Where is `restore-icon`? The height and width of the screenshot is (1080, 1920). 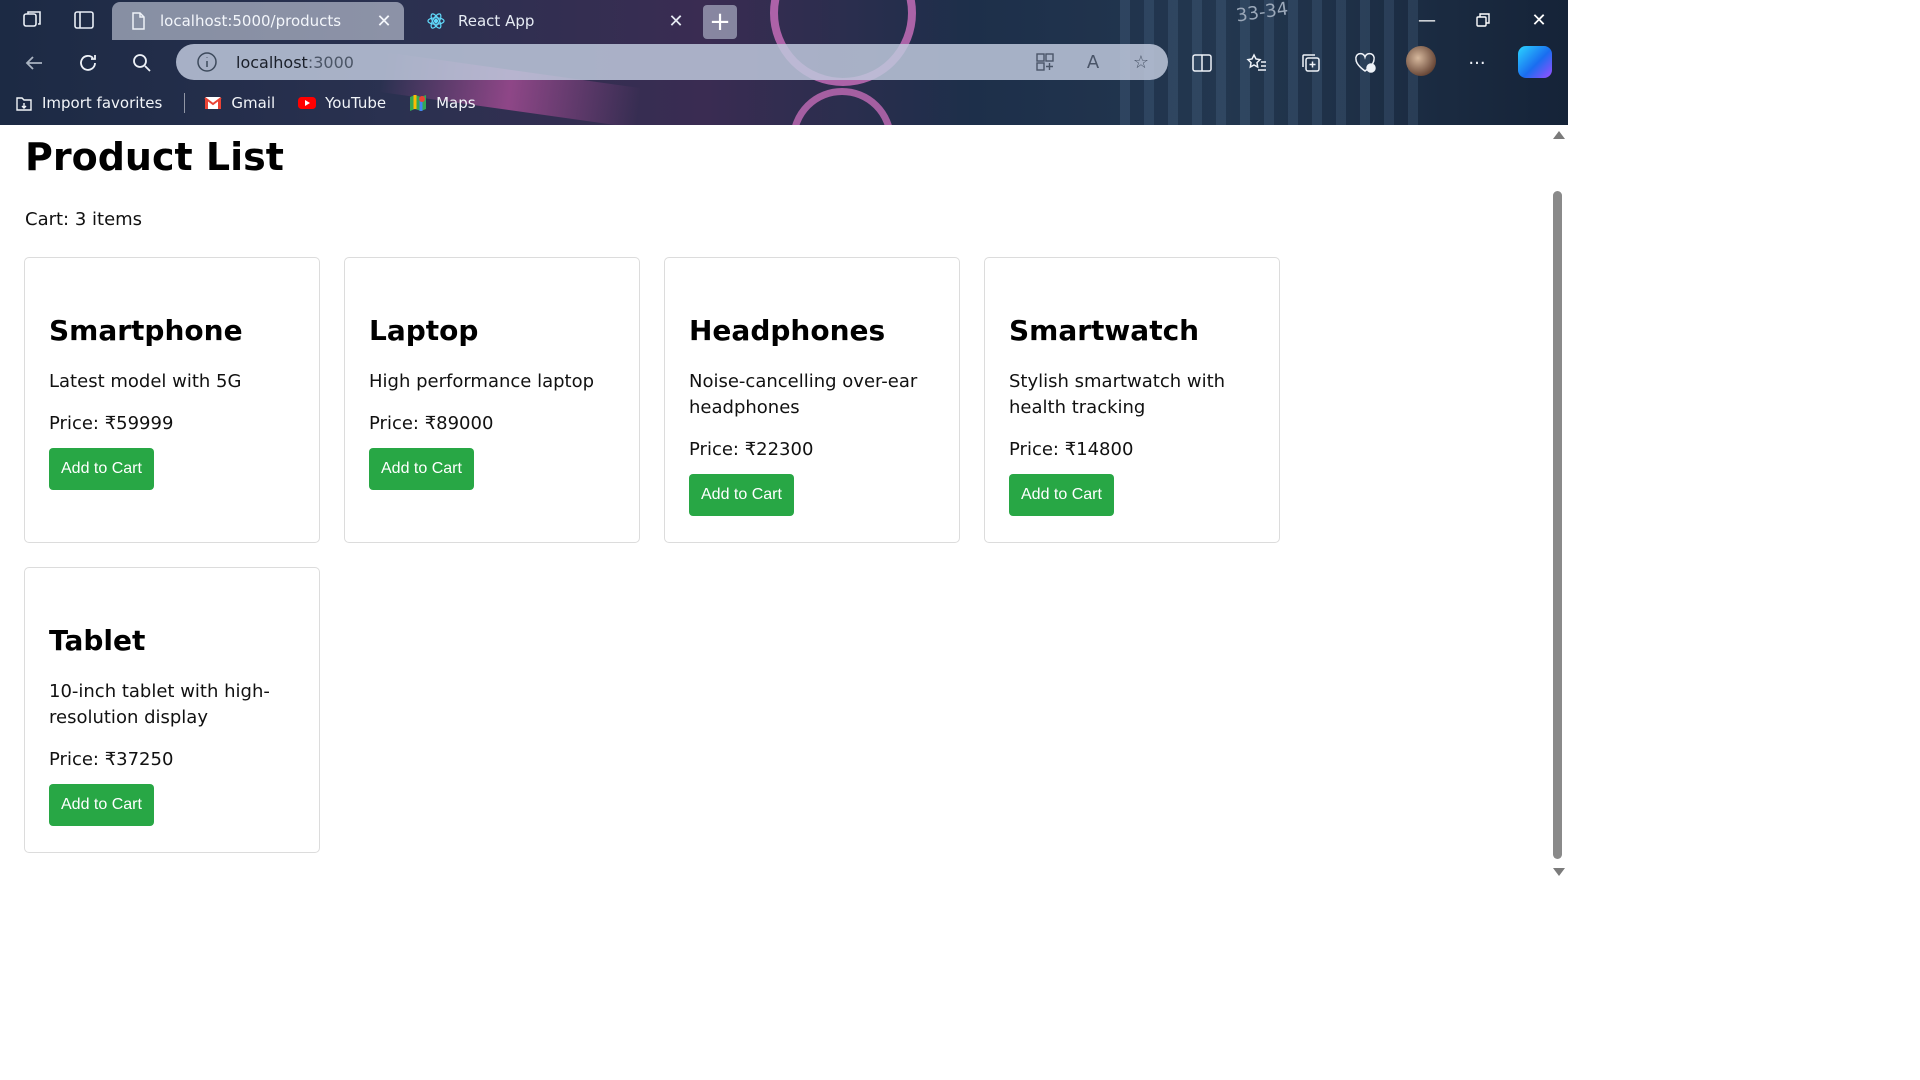
restore-icon is located at coordinates (1483, 20).